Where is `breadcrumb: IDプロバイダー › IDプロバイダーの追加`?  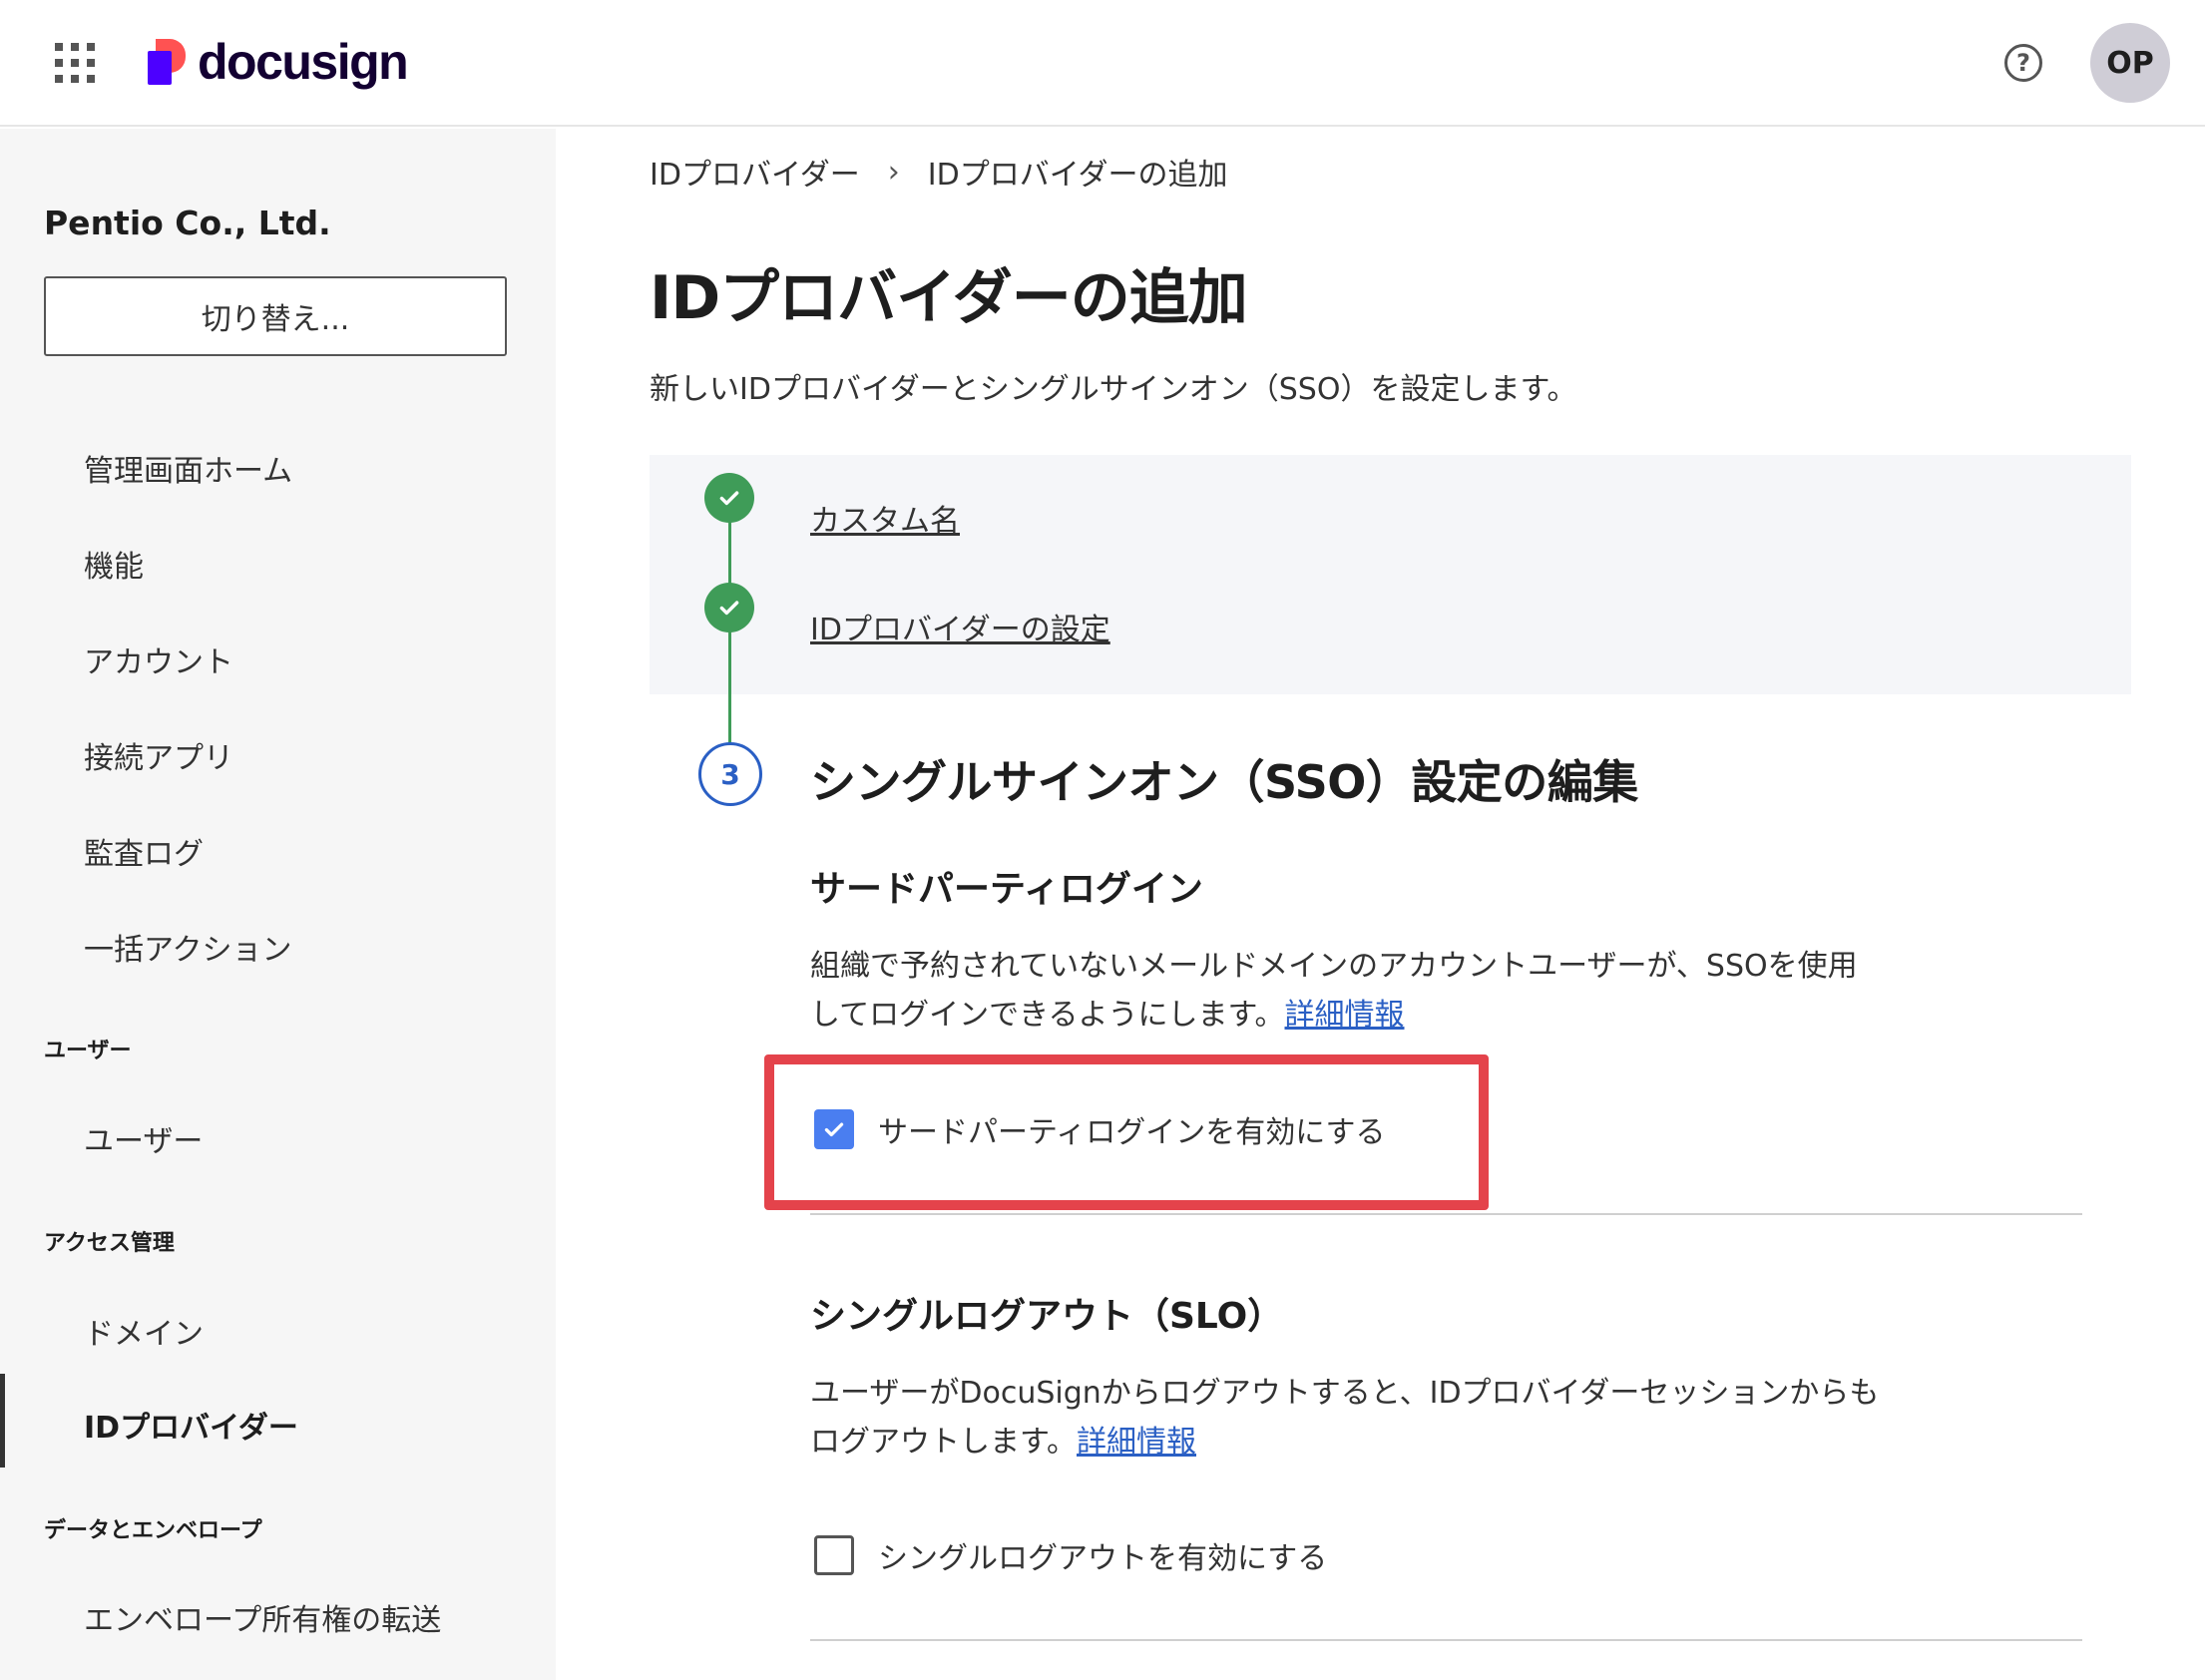 breadcrumb: IDプロバイダー › IDプロバイダーの追加 is located at coordinates (939, 172).